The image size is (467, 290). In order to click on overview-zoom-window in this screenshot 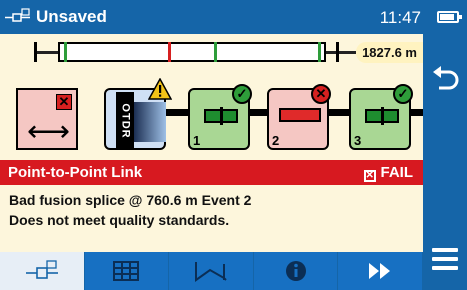, I will do `click(192, 52)`.